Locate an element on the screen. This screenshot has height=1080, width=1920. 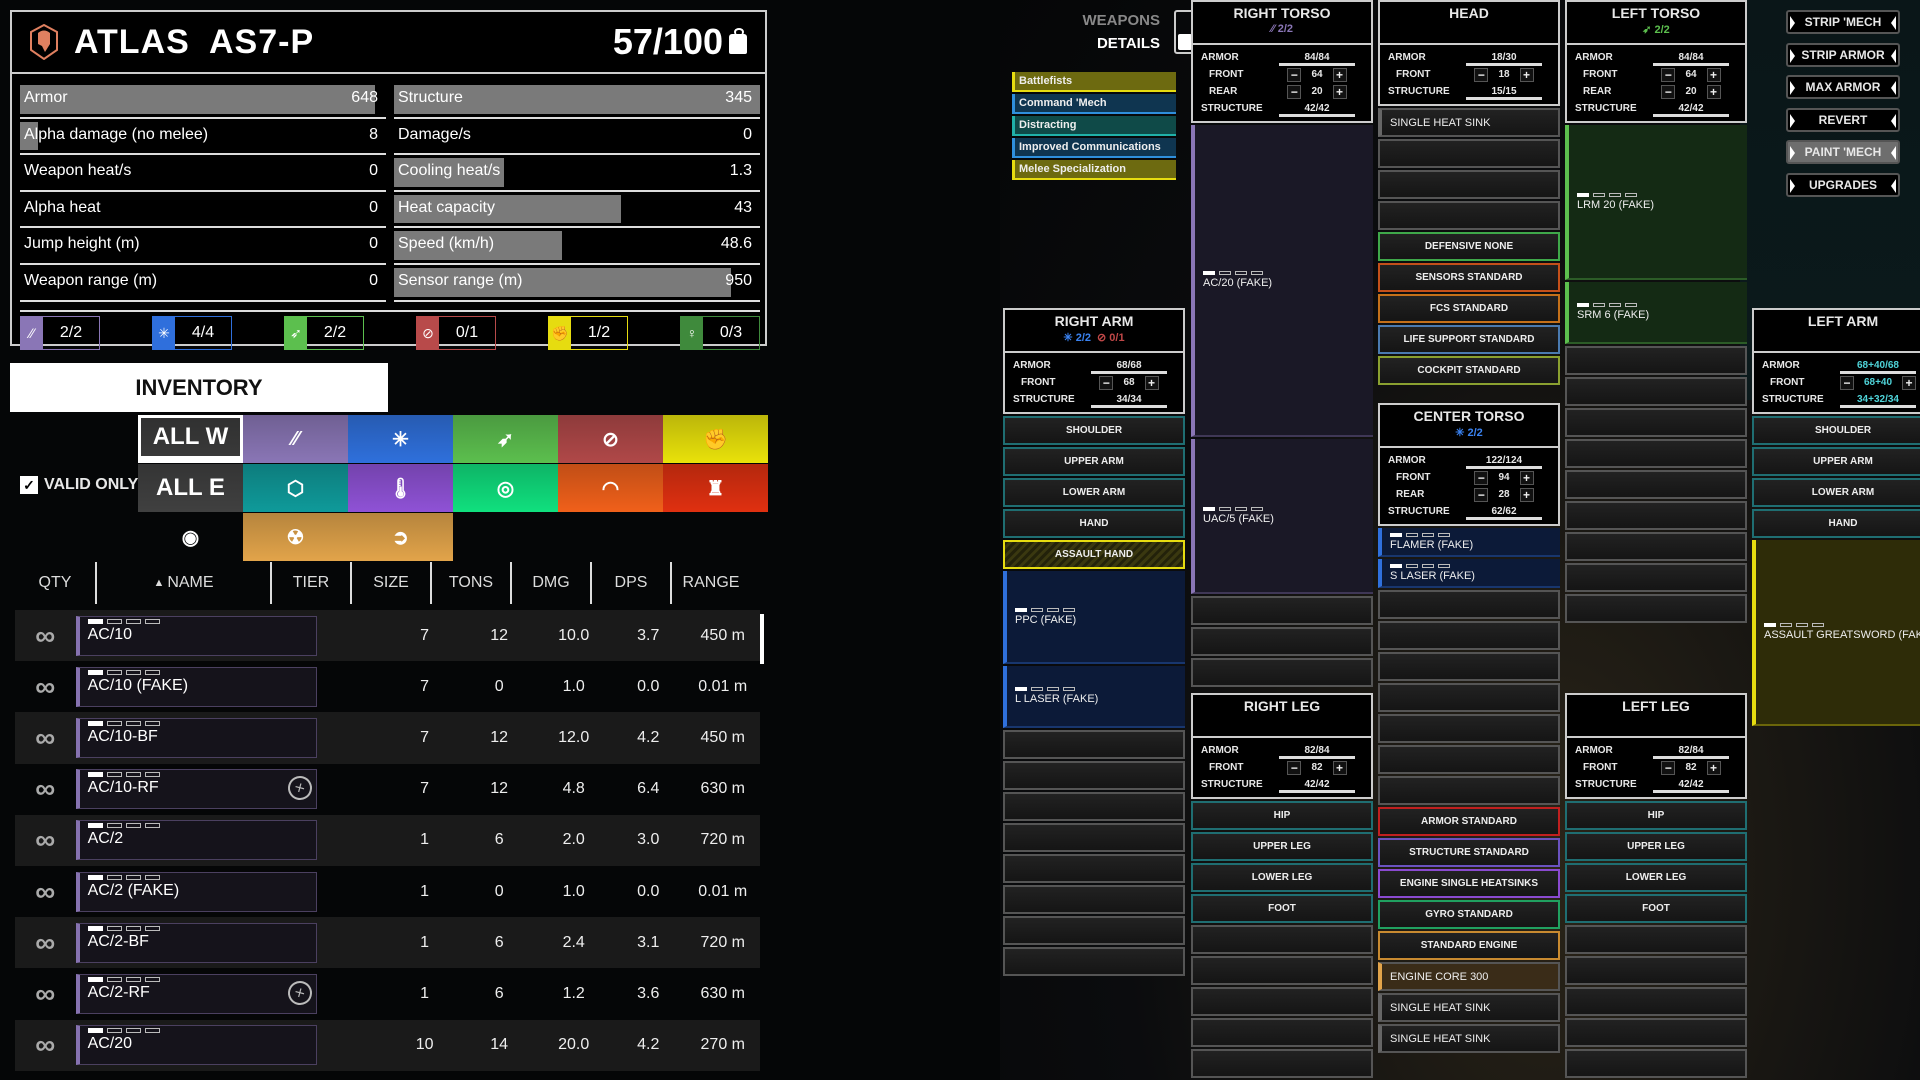
filter-all-weapons: ALL W is located at coordinates (190, 439).